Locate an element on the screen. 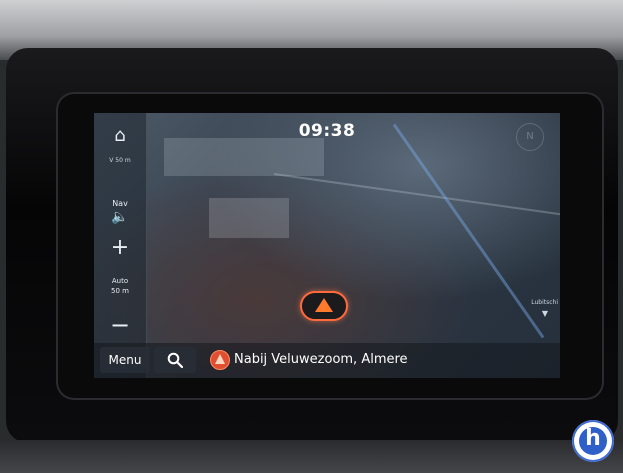 The height and width of the screenshot is (473, 623). map-area is located at coordinates (244, 157).